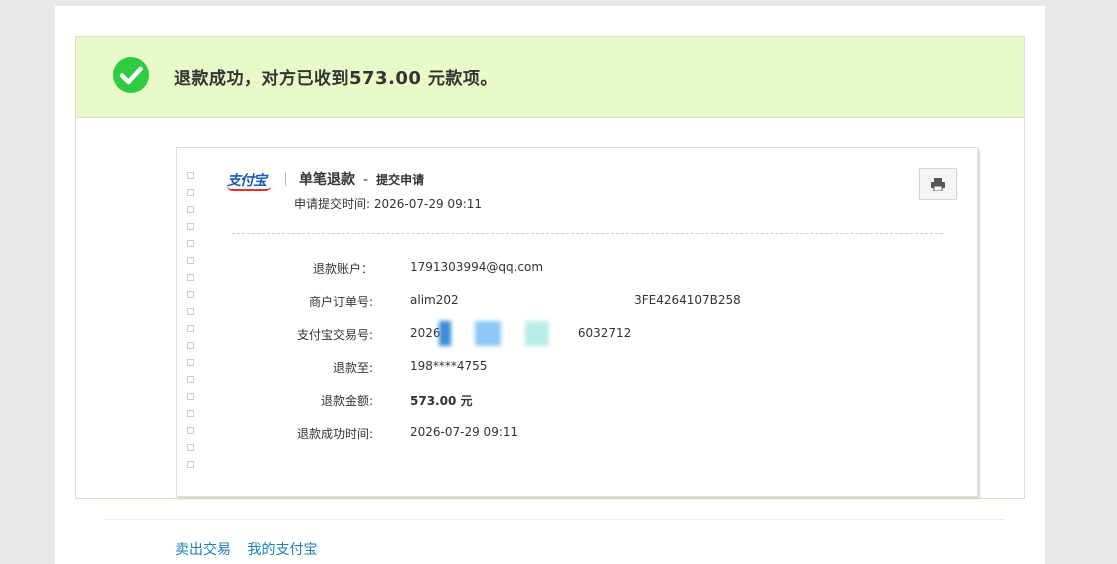 This screenshot has height=564, width=1117. What do you see at coordinates (261, 79) in the screenshot?
I see `success-message-prefix: 退款成功，对方已收到` at bounding box center [261, 79].